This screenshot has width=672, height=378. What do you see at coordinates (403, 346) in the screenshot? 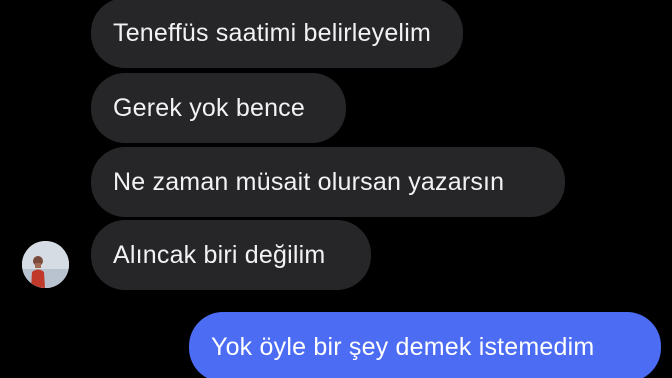
I see `message-text: Yok öyle bir şey demek istemedim` at bounding box center [403, 346].